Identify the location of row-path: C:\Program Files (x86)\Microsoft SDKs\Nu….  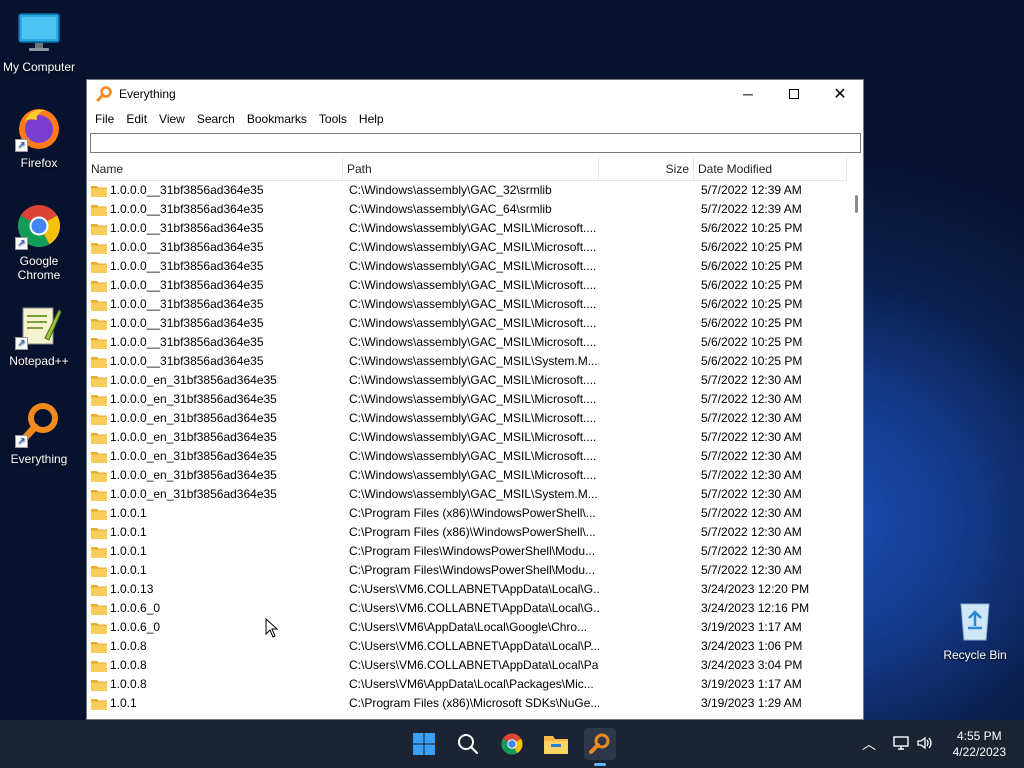
(474, 703).